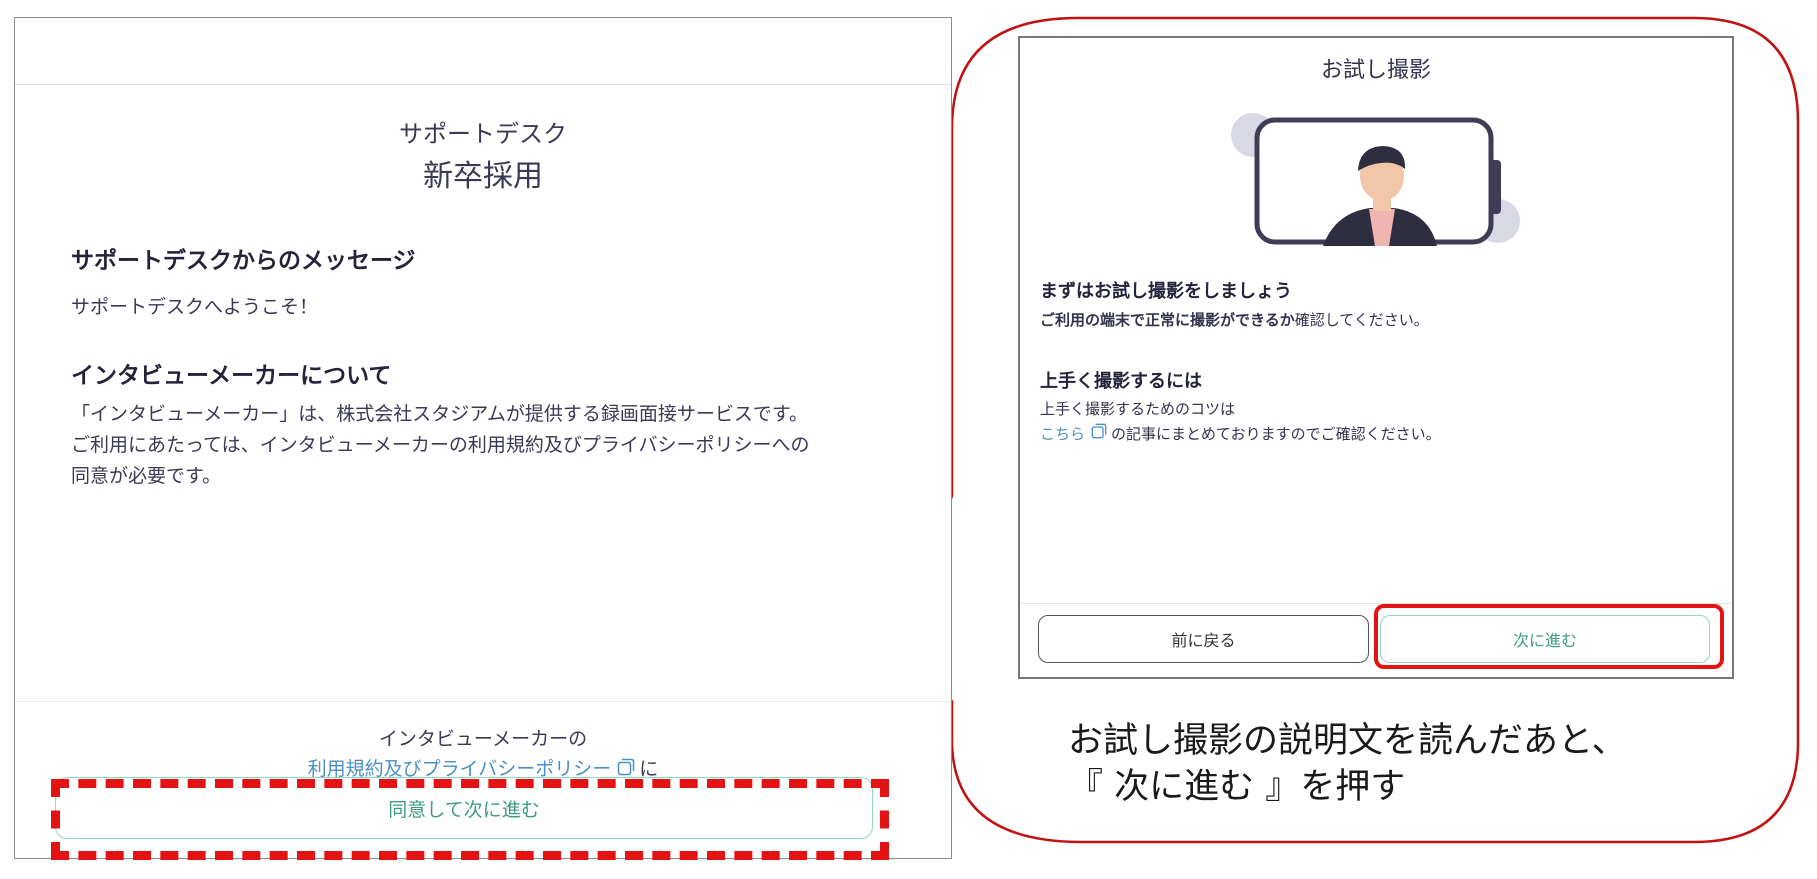 This screenshot has width=1817, height=879. I want to click on trial-text-bold: ご利用の端末で正常に撮影ができるか, so click(1167, 320).